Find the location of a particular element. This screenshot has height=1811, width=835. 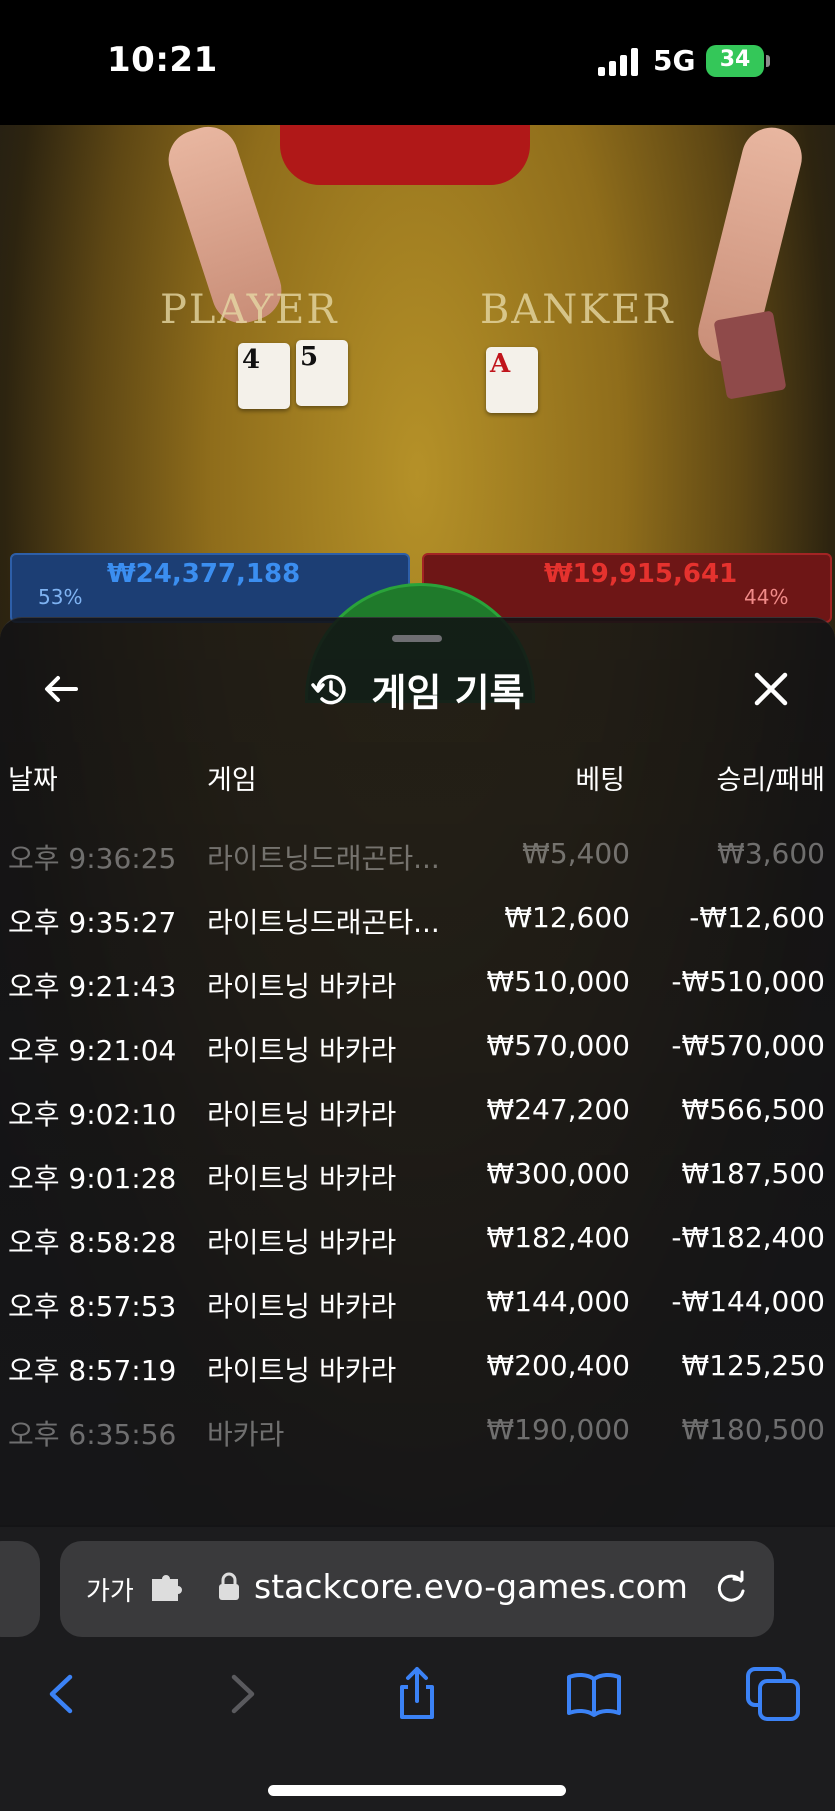

player-card-1: 4 is located at coordinates (264, 376).